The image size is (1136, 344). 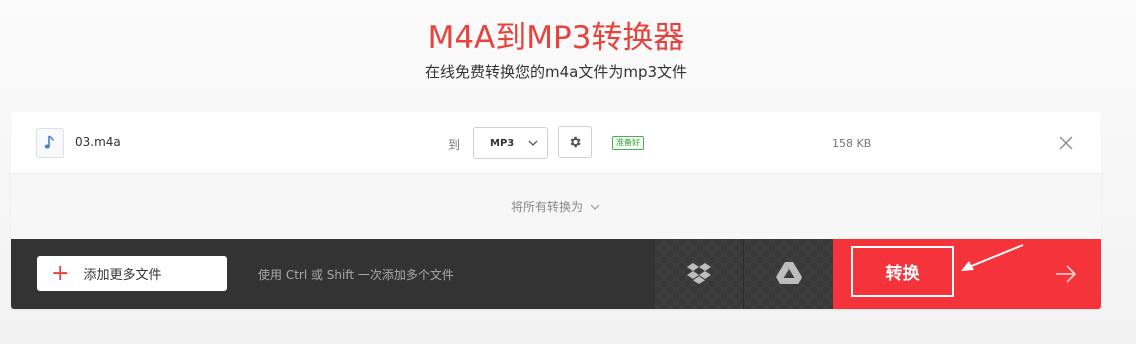 I want to click on status-badge: 准备好, so click(x=628, y=143).